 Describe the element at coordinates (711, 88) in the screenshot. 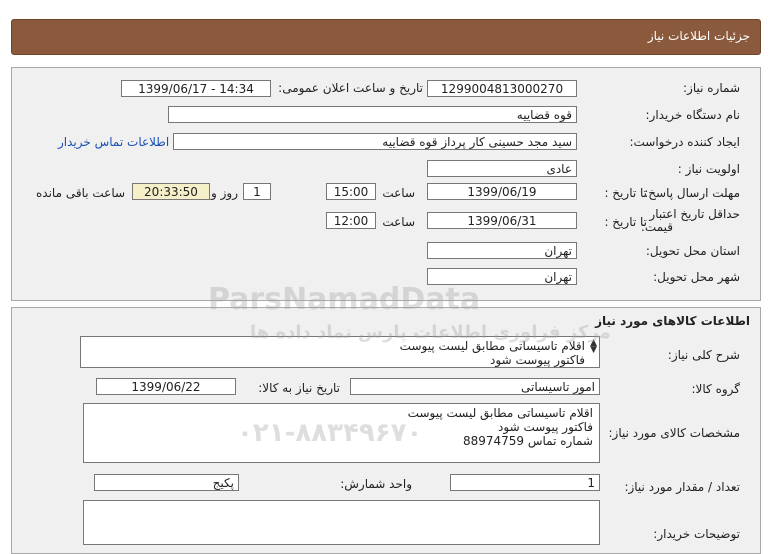

I see `need-number-label: شماره نیاز:` at that location.